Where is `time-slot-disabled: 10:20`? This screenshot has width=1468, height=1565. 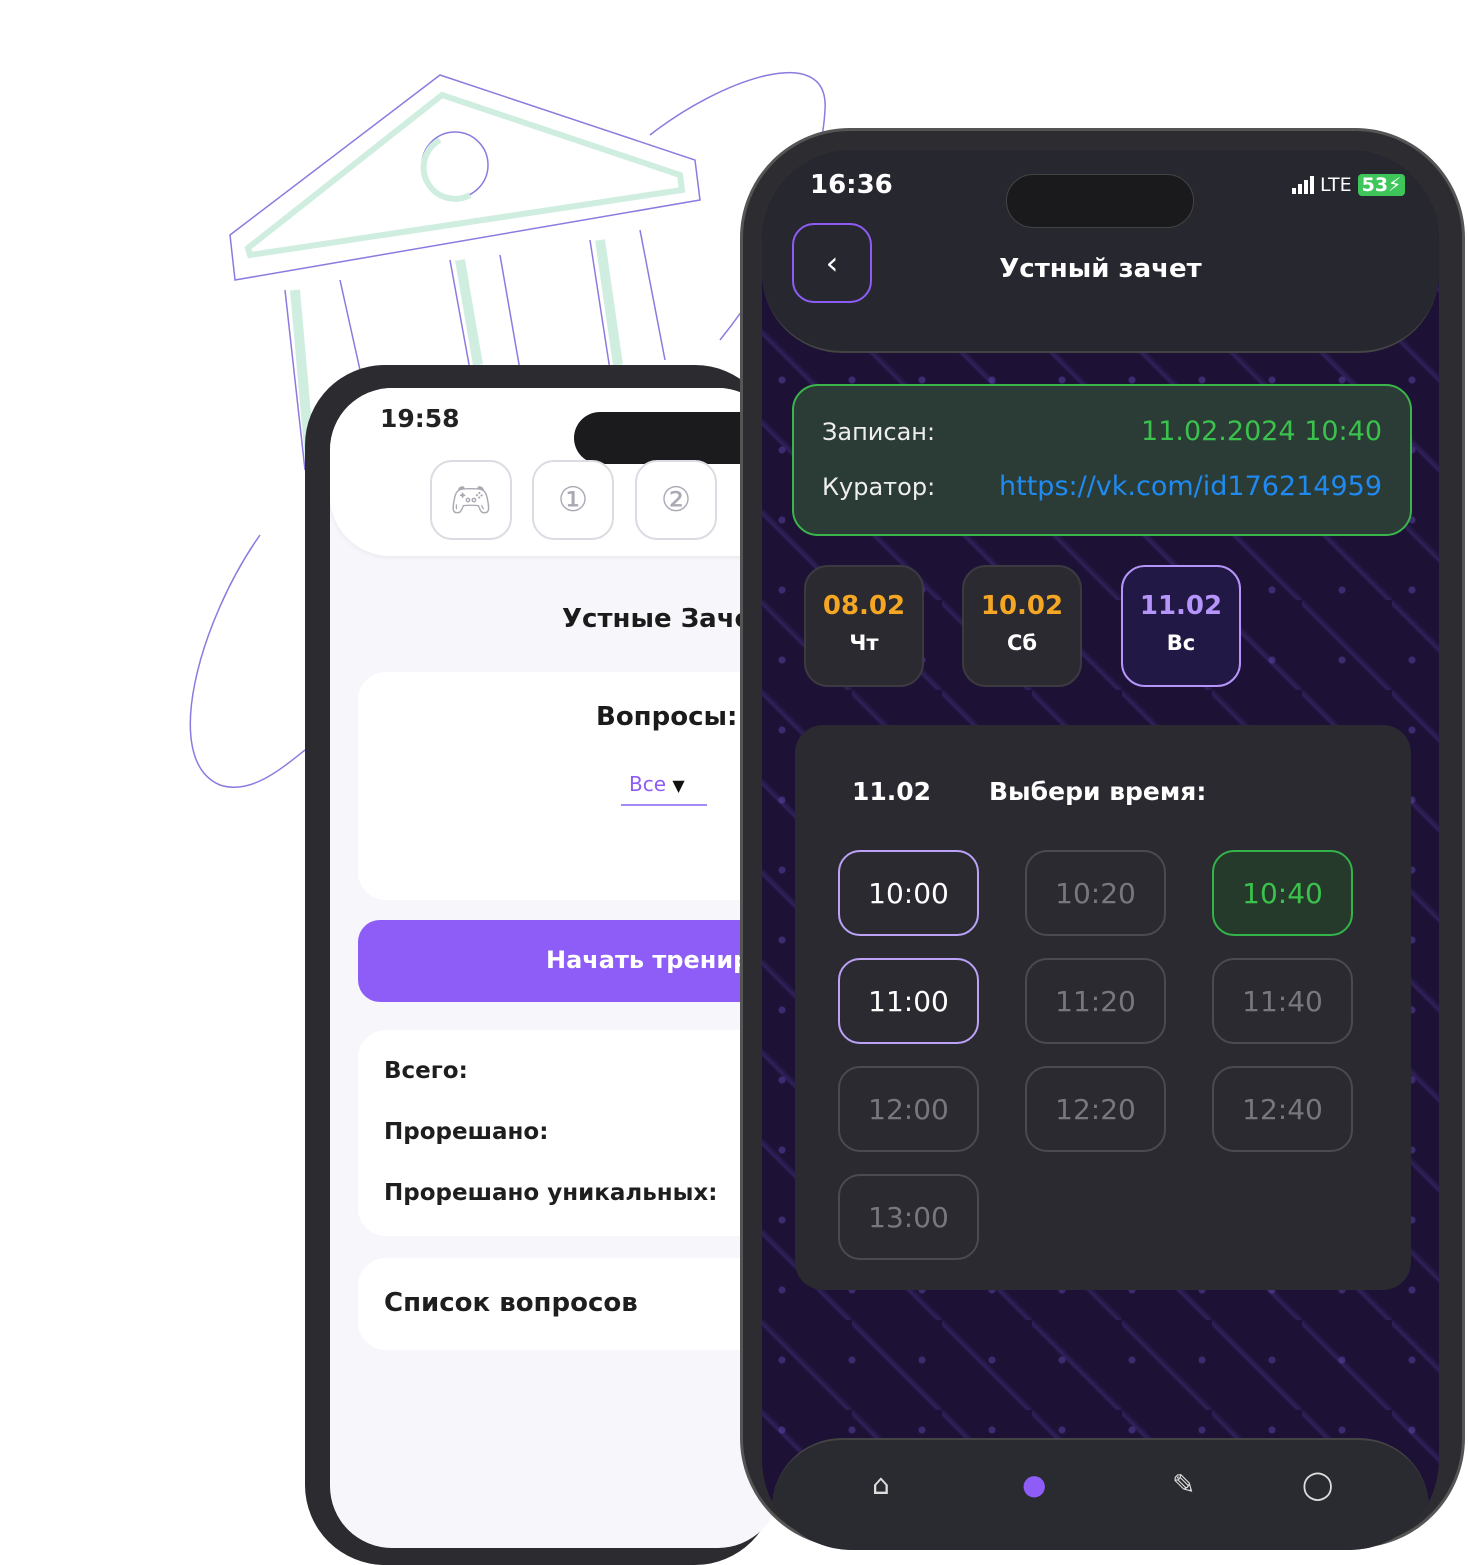 time-slot-disabled: 10:20 is located at coordinates (1095, 893).